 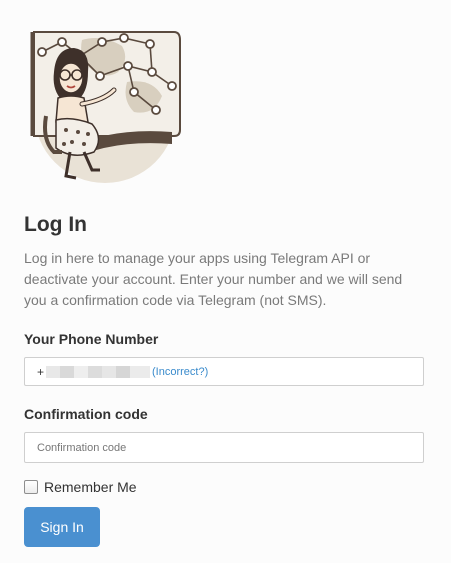 What do you see at coordinates (224, 447) in the screenshot?
I see `confirmation-code-input` at bounding box center [224, 447].